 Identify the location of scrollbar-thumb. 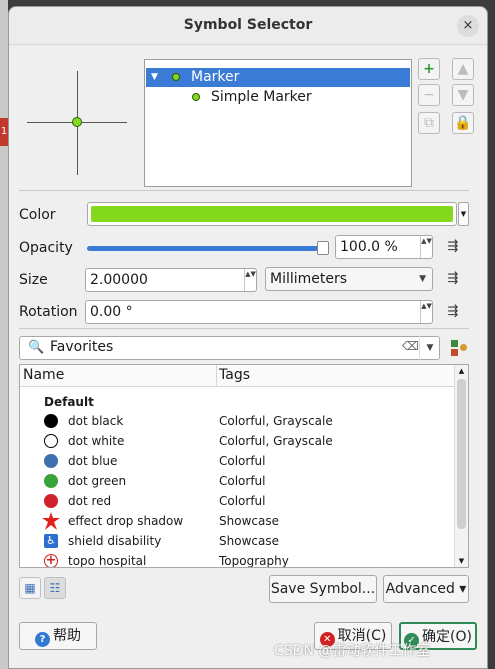
(461, 454).